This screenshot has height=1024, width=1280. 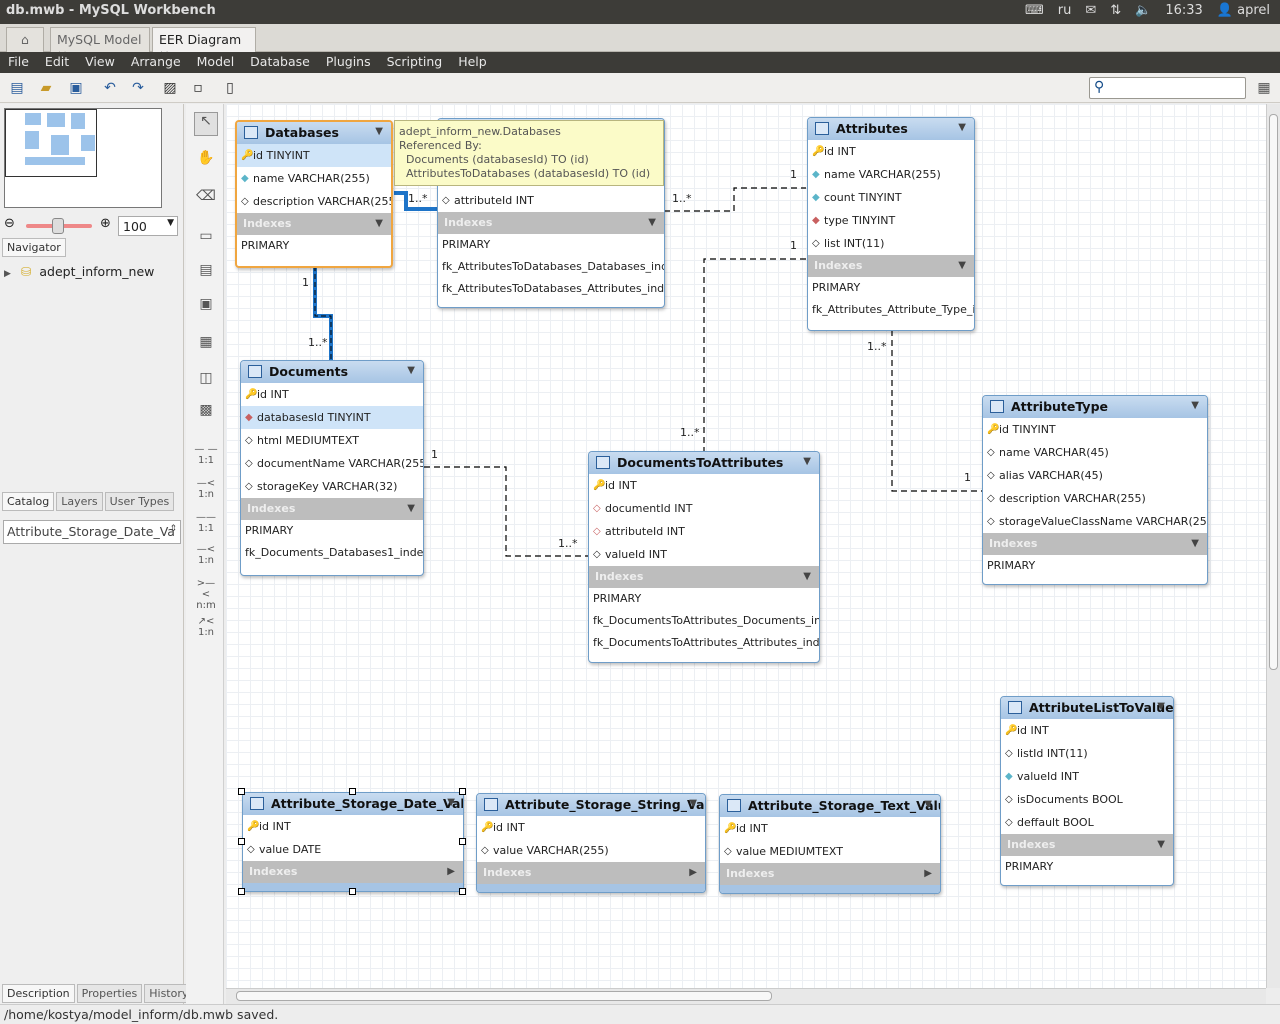 What do you see at coordinates (38, 993) in the screenshot?
I see `tab-description: Description` at bounding box center [38, 993].